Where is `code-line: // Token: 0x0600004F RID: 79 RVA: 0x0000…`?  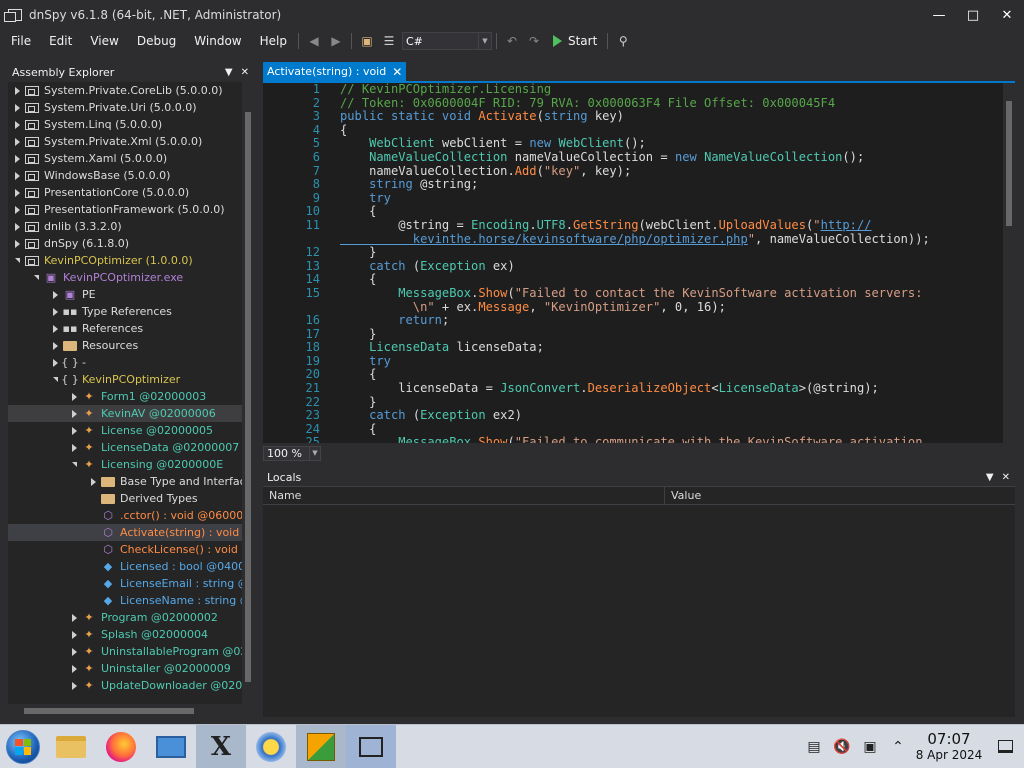 code-line: // Token: 0x0600004F RID: 79 RVA: 0x0000… is located at coordinates (671, 103).